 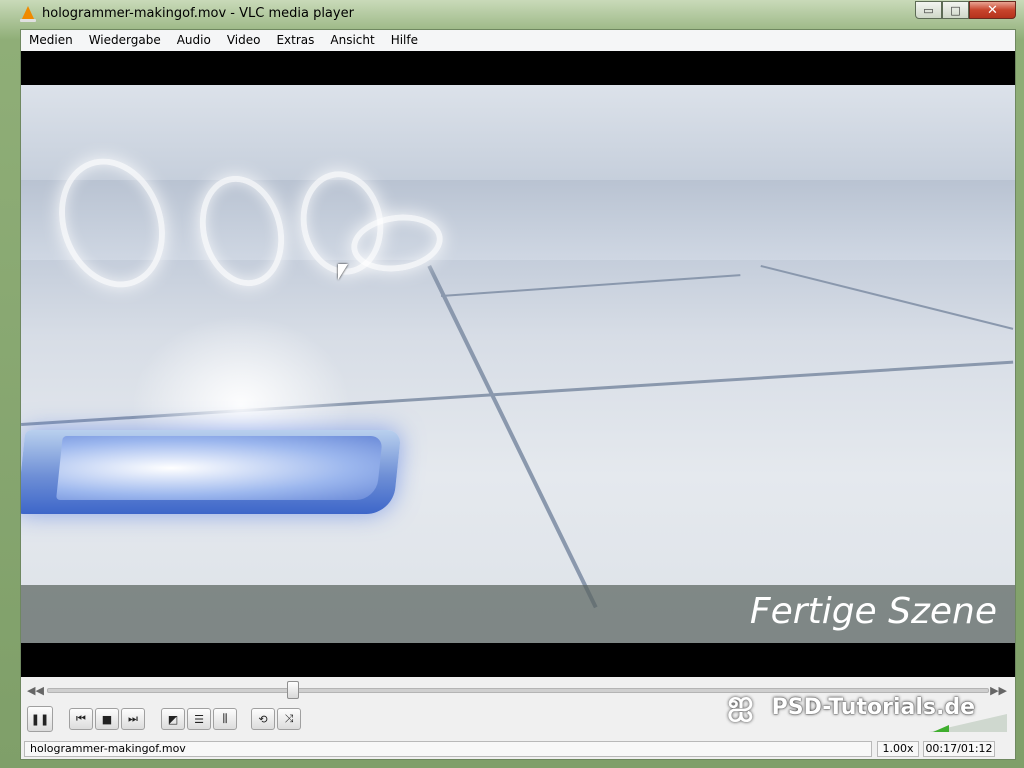 I want to click on vlc-cone-icon, so click(x=28, y=14).